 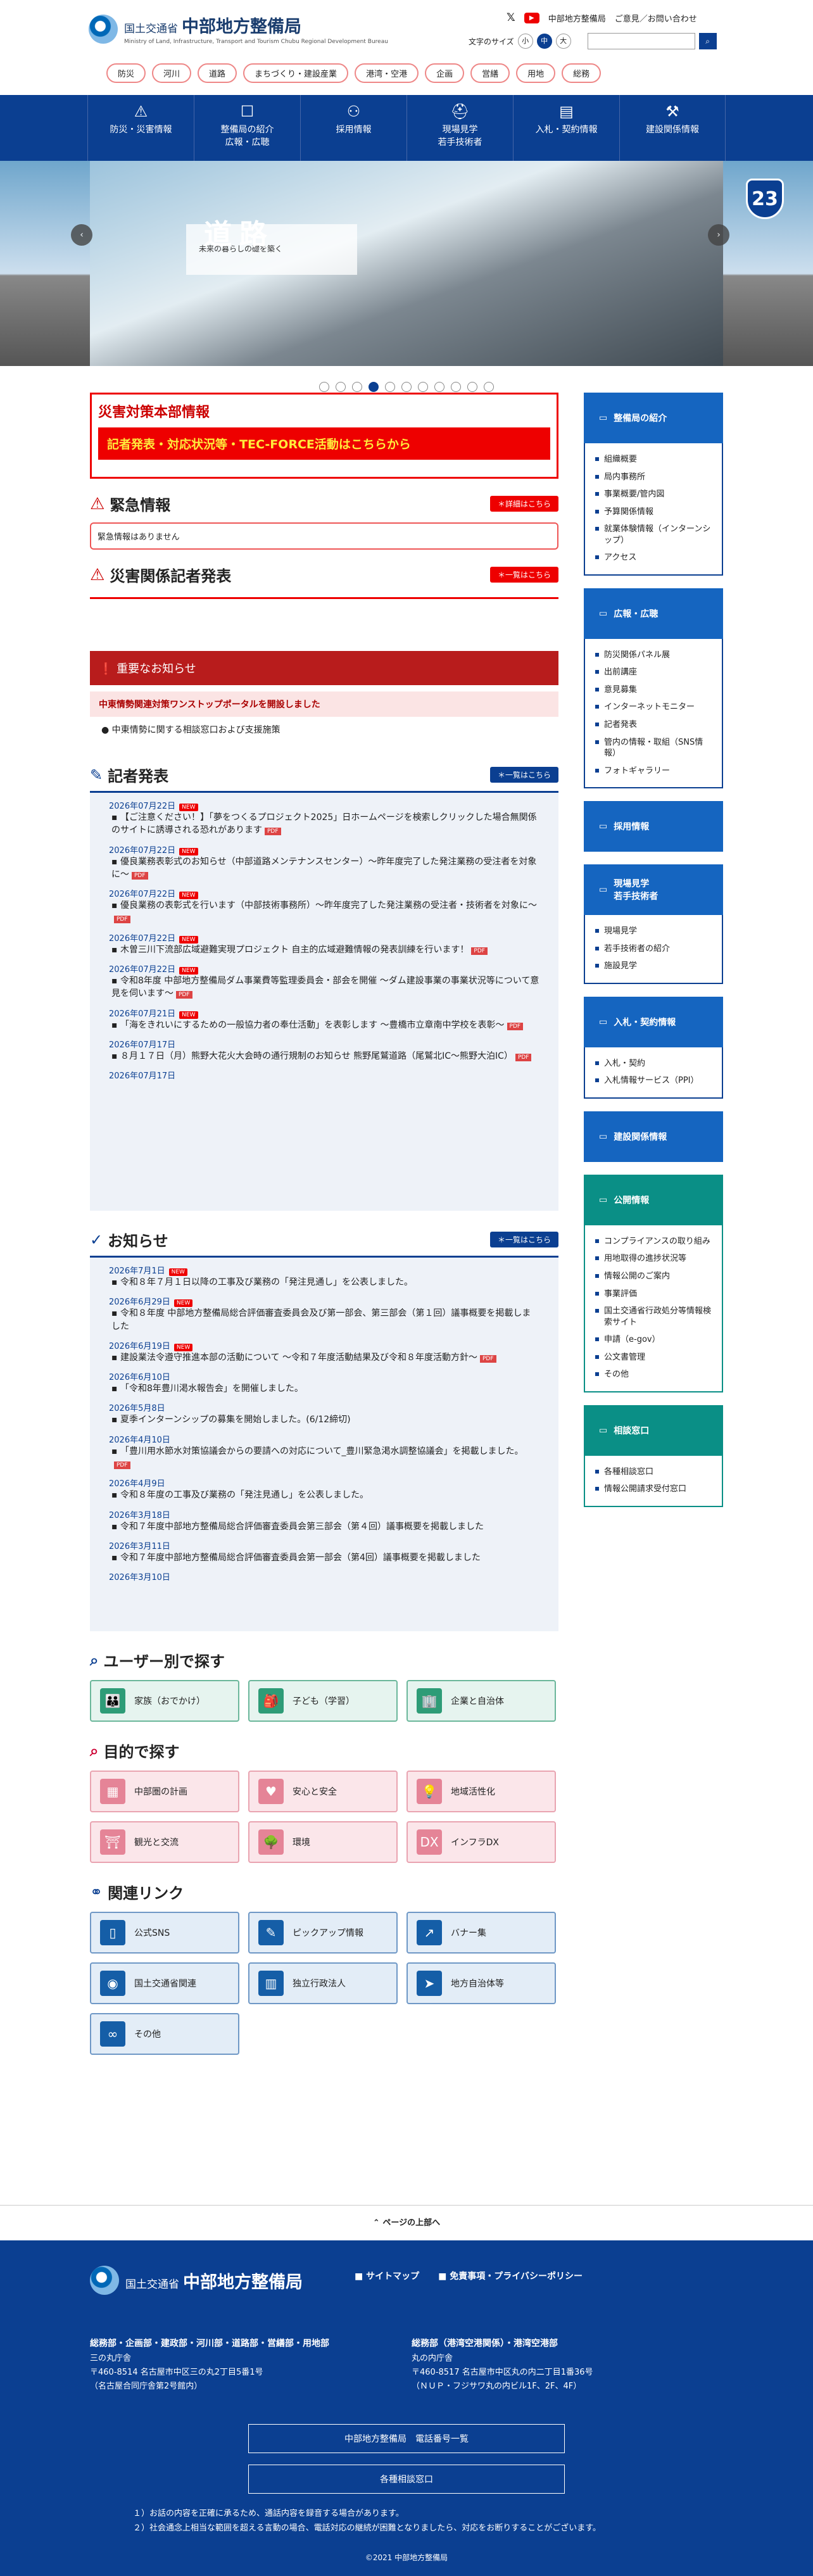 I want to click on sidebar-link: 意見募集, so click(x=653, y=690).